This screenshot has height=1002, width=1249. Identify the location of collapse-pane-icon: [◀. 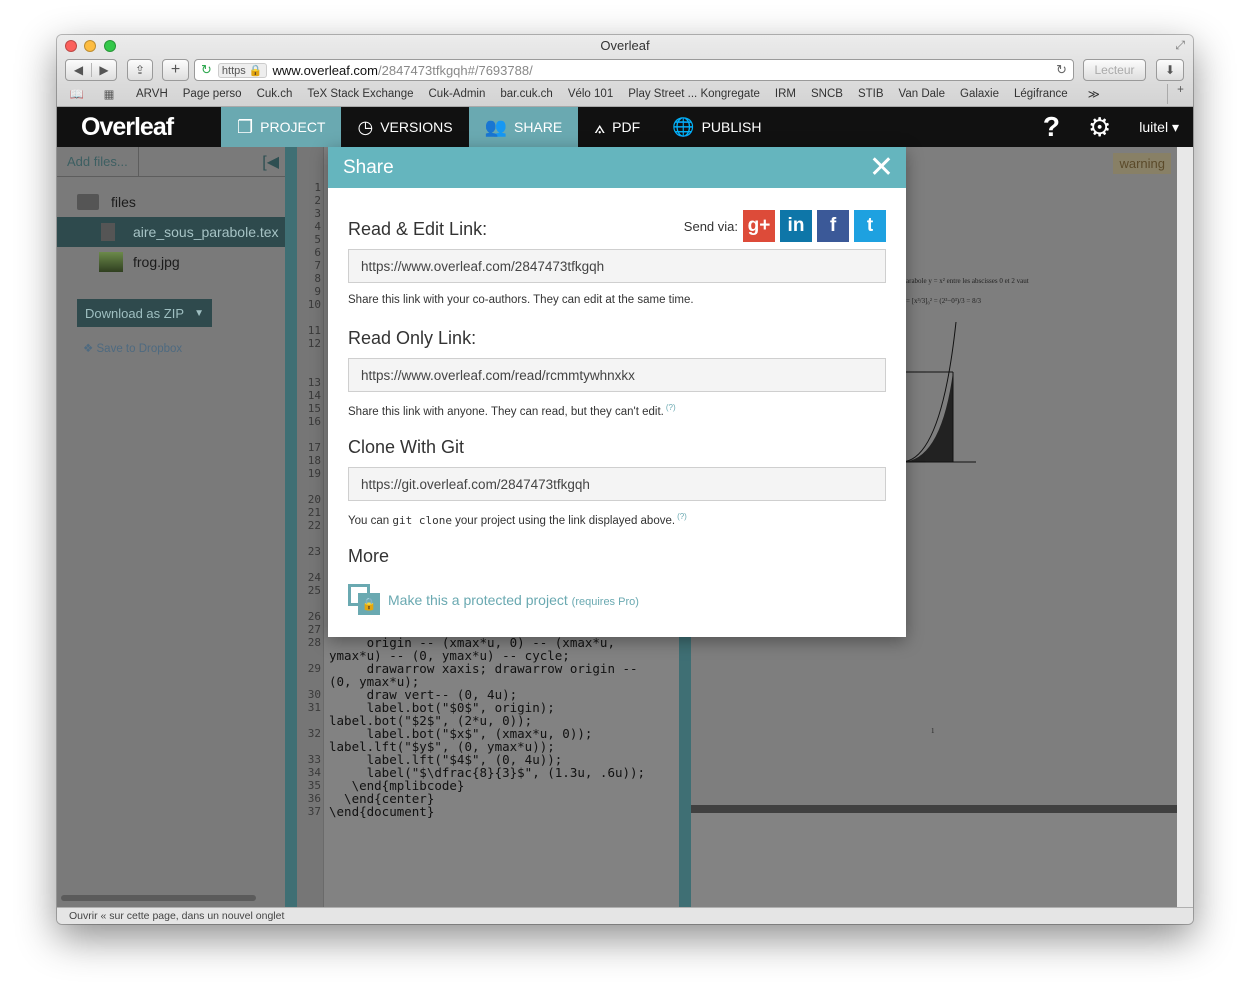
(270, 162).